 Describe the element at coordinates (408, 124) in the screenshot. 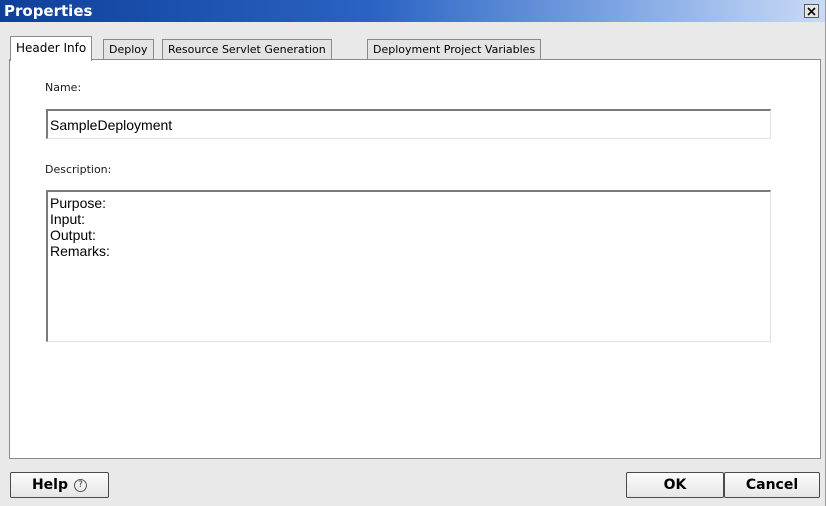

I see `name-input` at that location.